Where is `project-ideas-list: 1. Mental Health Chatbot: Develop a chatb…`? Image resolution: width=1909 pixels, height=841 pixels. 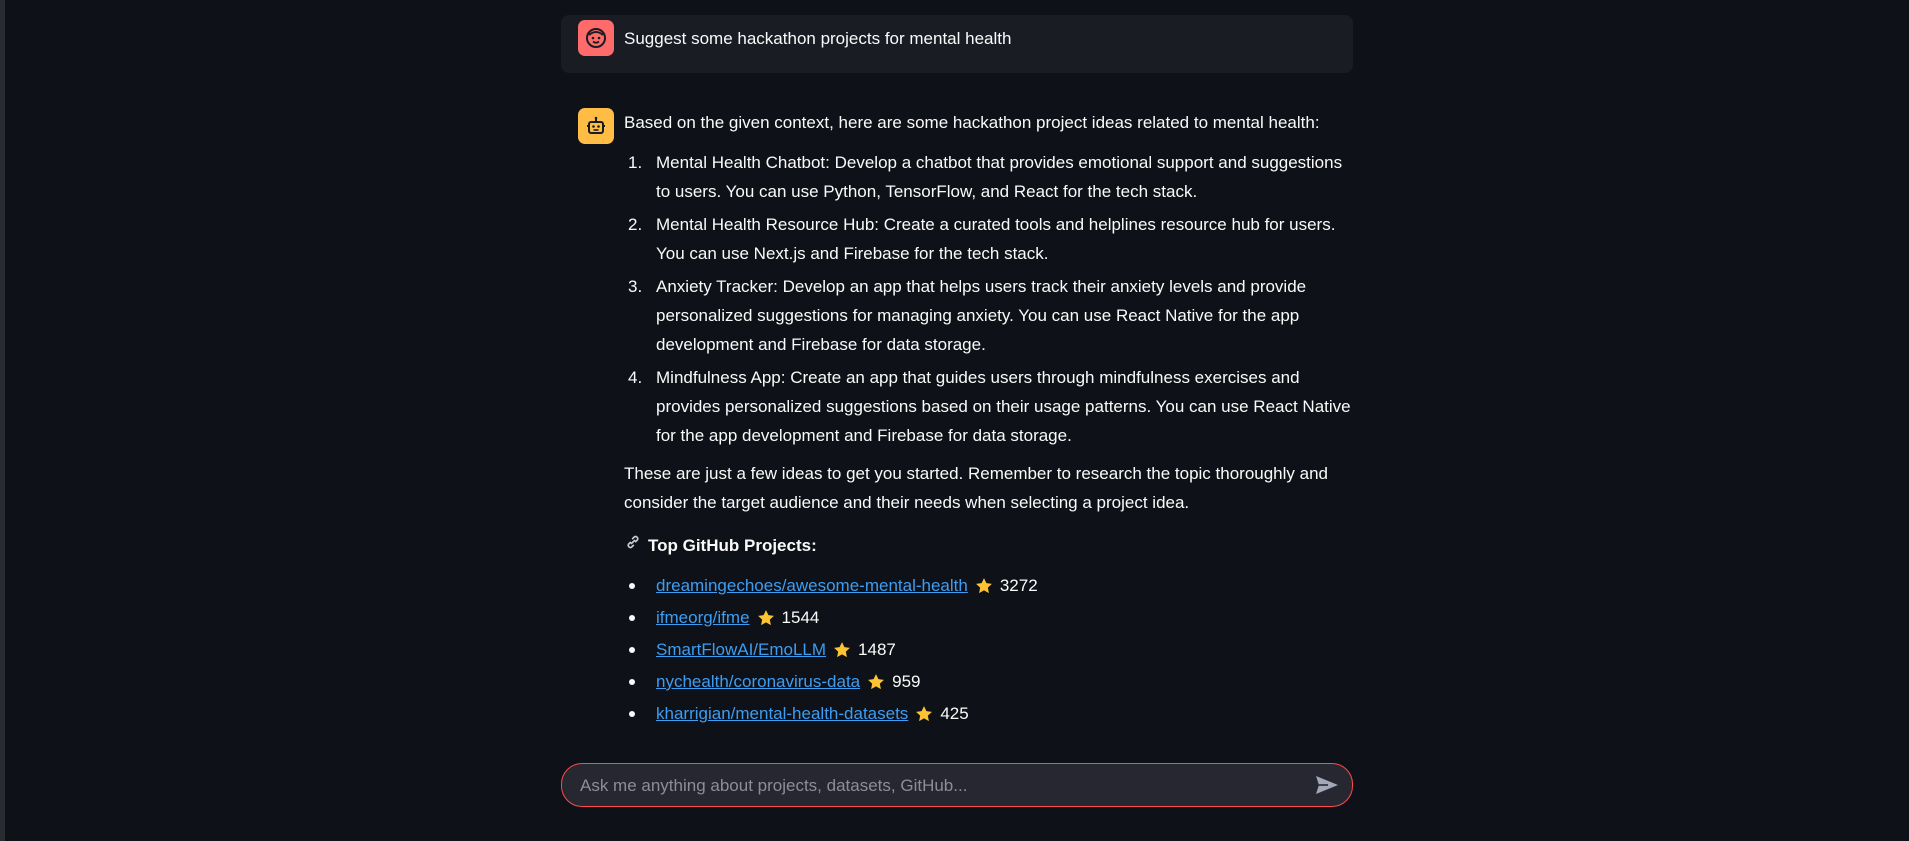
project-ideas-list: 1. Mental Health Chatbot: Develop a chatb… is located at coordinates (988, 299).